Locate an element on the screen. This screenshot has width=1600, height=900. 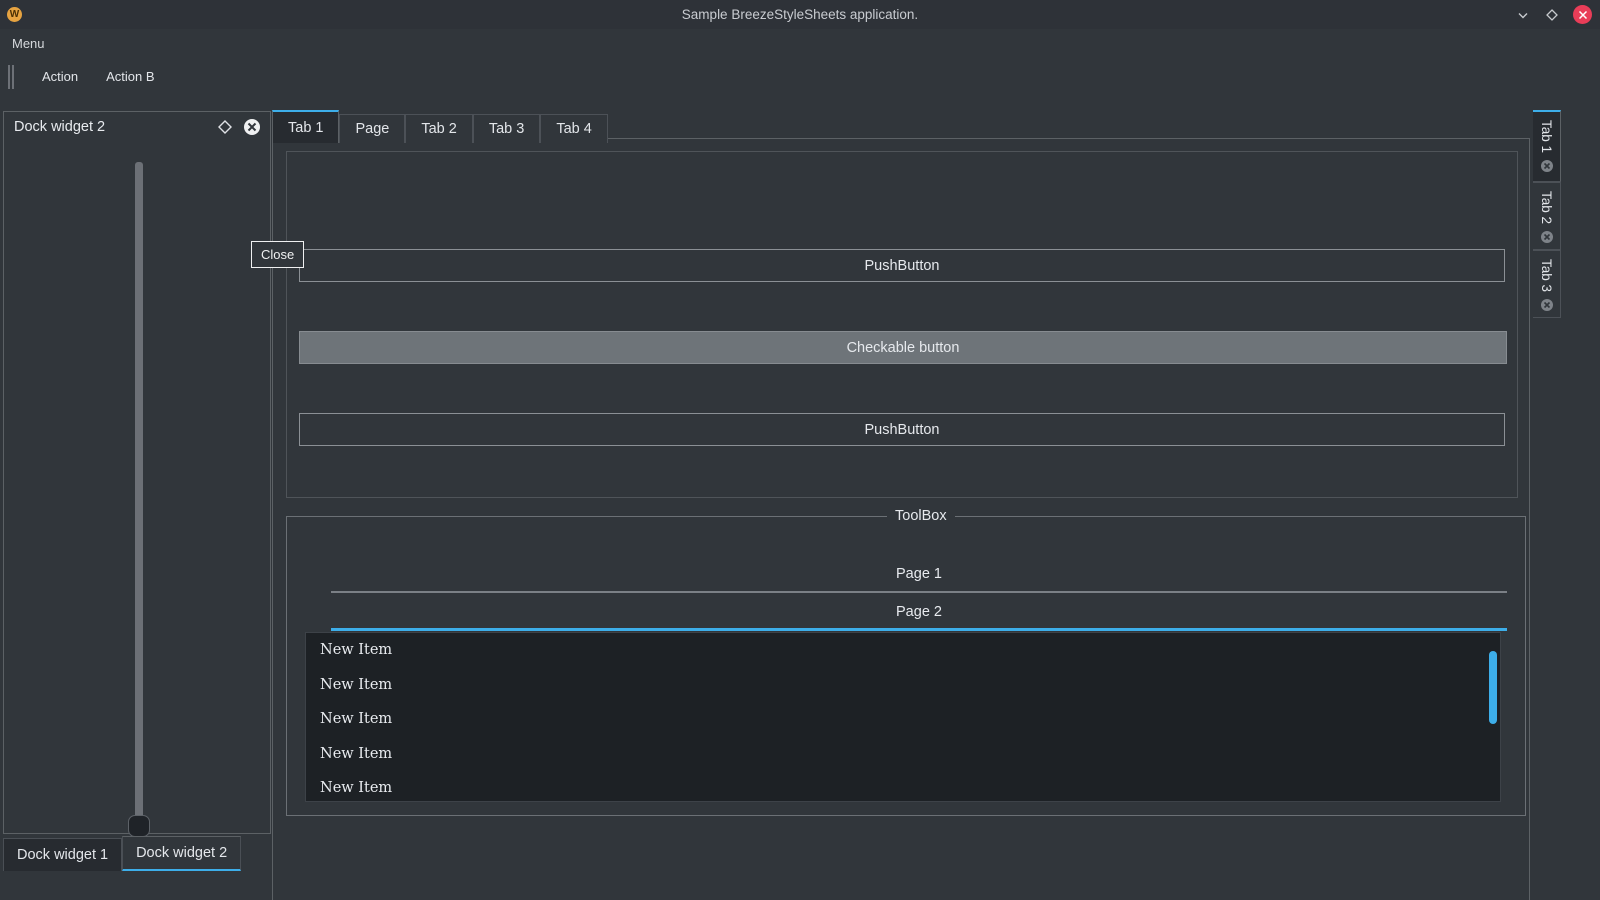
dock-content is located at coordinates (137, 489).